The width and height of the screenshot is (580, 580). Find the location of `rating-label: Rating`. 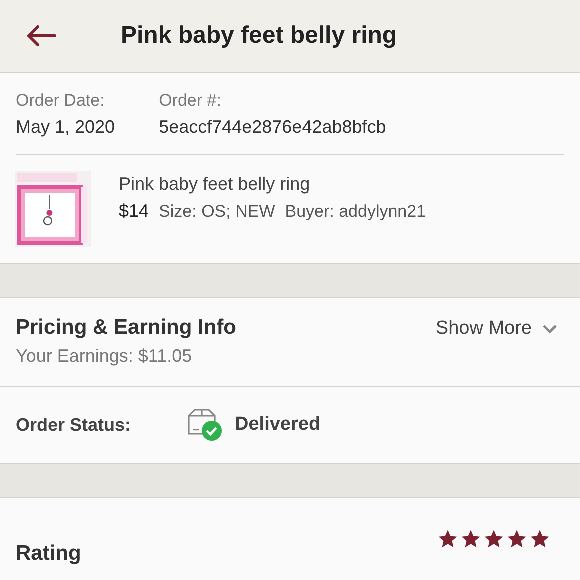

rating-label: Rating is located at coordinates (49, 554).